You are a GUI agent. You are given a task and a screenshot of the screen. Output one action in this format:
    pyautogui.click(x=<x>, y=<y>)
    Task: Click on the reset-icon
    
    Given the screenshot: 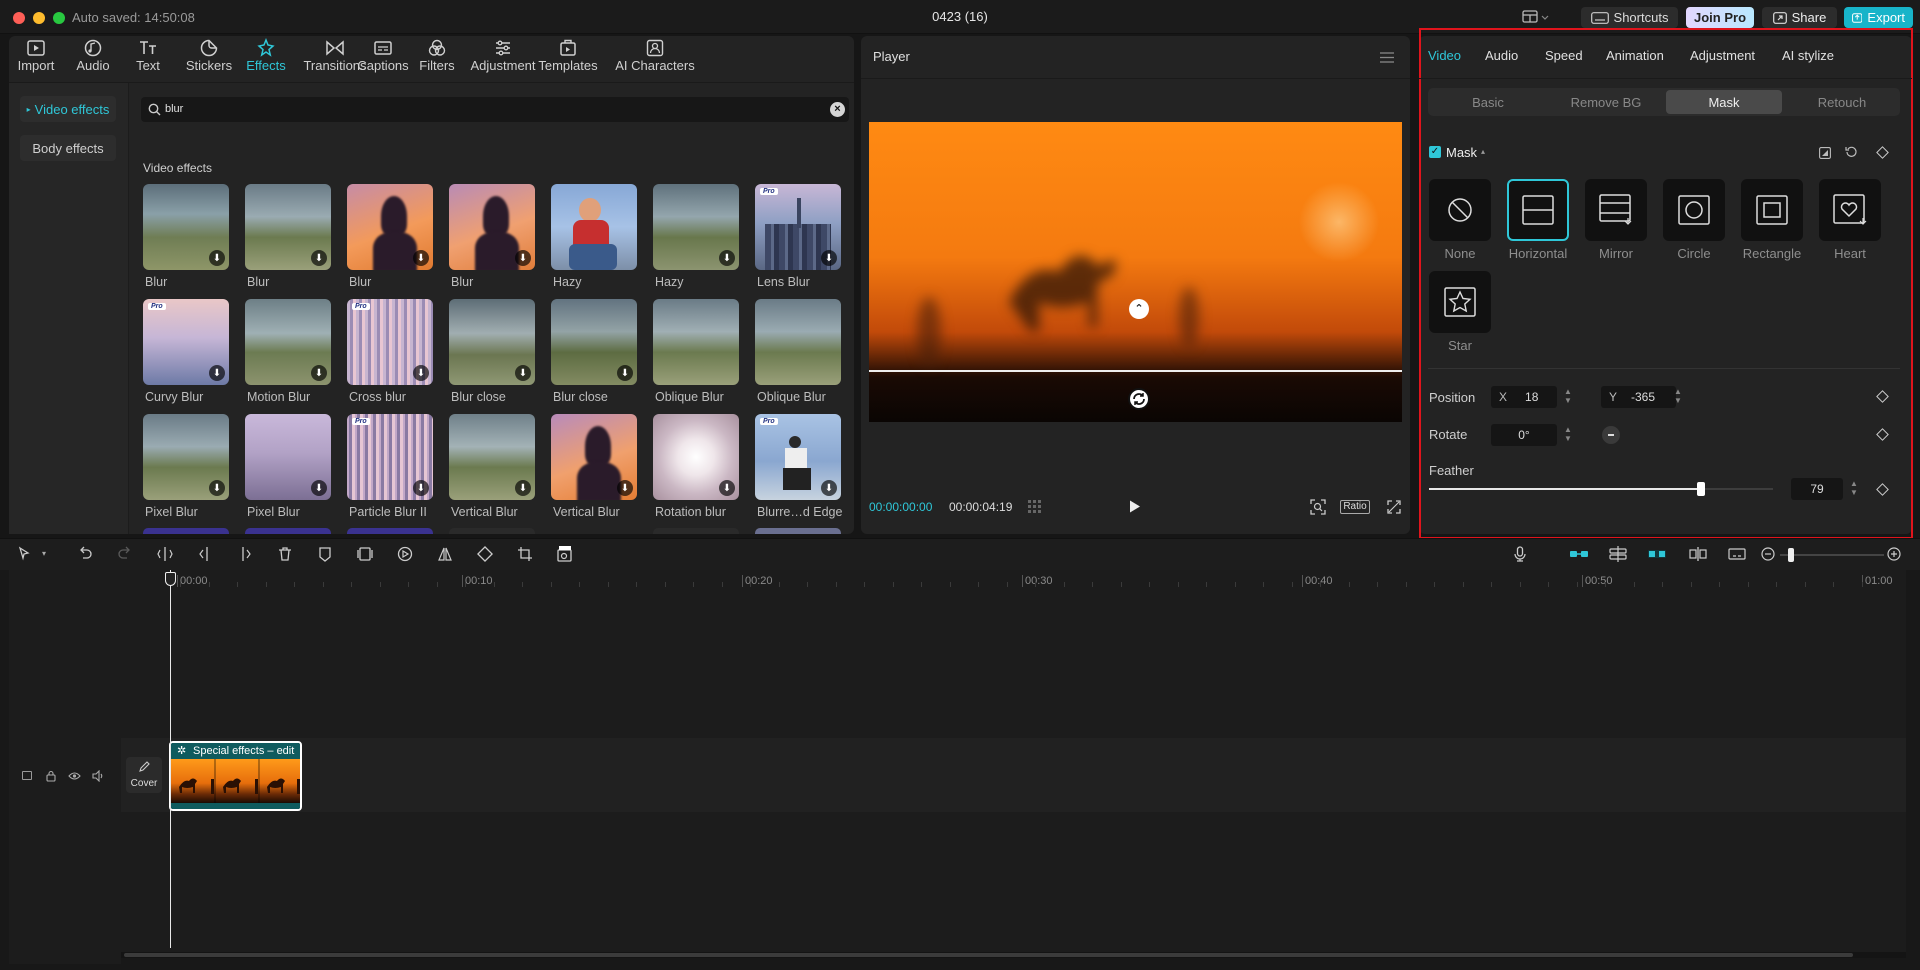 What is the action you would take?
    pyautogui.click(x=1851, y=151)
    